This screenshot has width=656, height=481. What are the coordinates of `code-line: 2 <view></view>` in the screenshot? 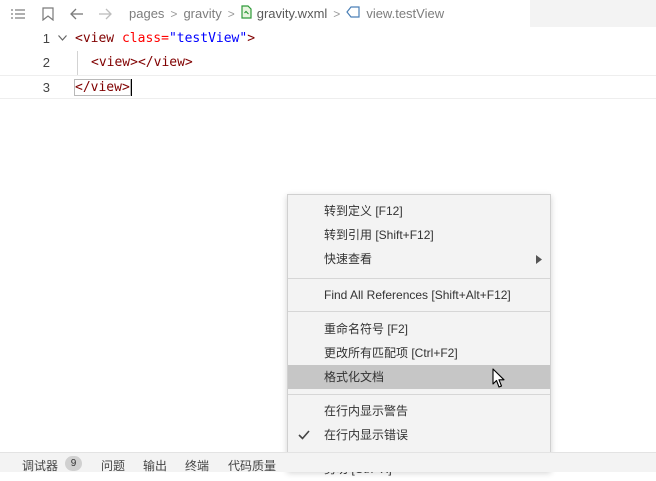 It's located at (328, 63).